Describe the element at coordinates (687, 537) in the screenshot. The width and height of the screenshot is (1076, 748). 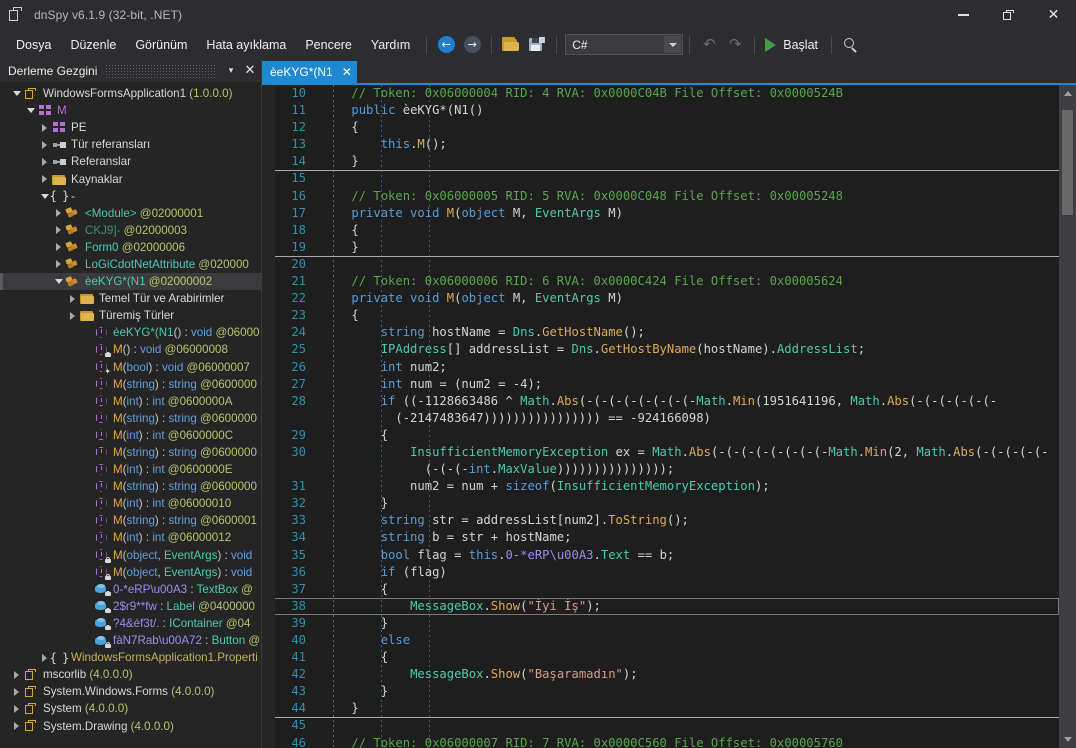
I see `code-text: string b = str + hostName;` at that location.